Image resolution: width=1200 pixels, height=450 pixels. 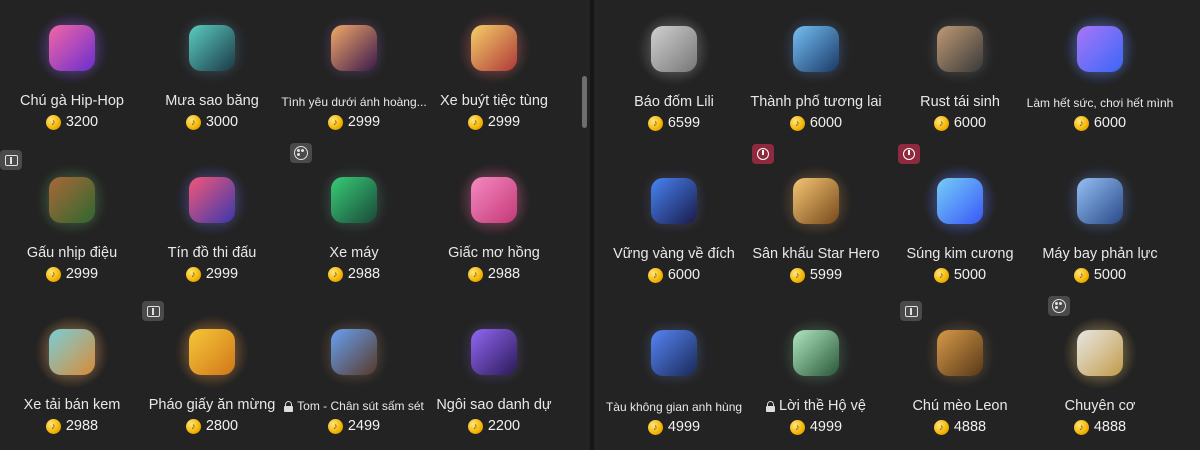 I want to click on gift-price: ♪ 3200, so click(x=73, y=122).